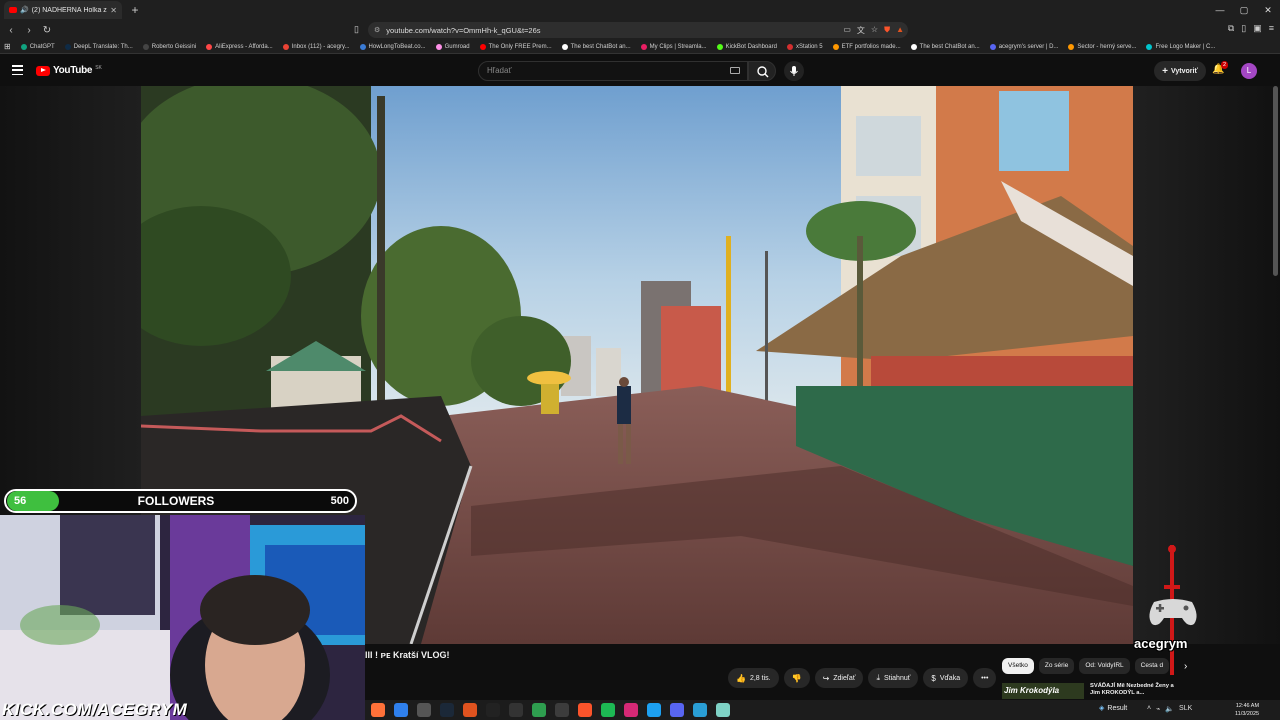 The width and height of the screenshot is (1280, 720). I want to click on new-tab-button: +, so click(135, 10).